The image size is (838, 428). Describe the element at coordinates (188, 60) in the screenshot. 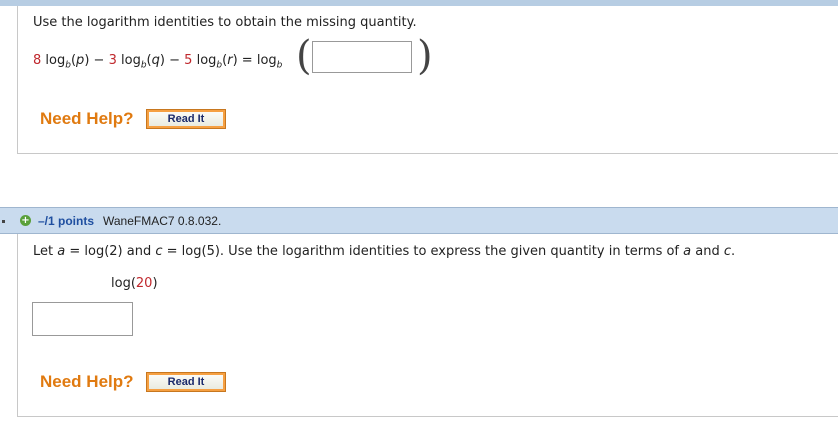

I see `coefficient-5: 5` at that location.